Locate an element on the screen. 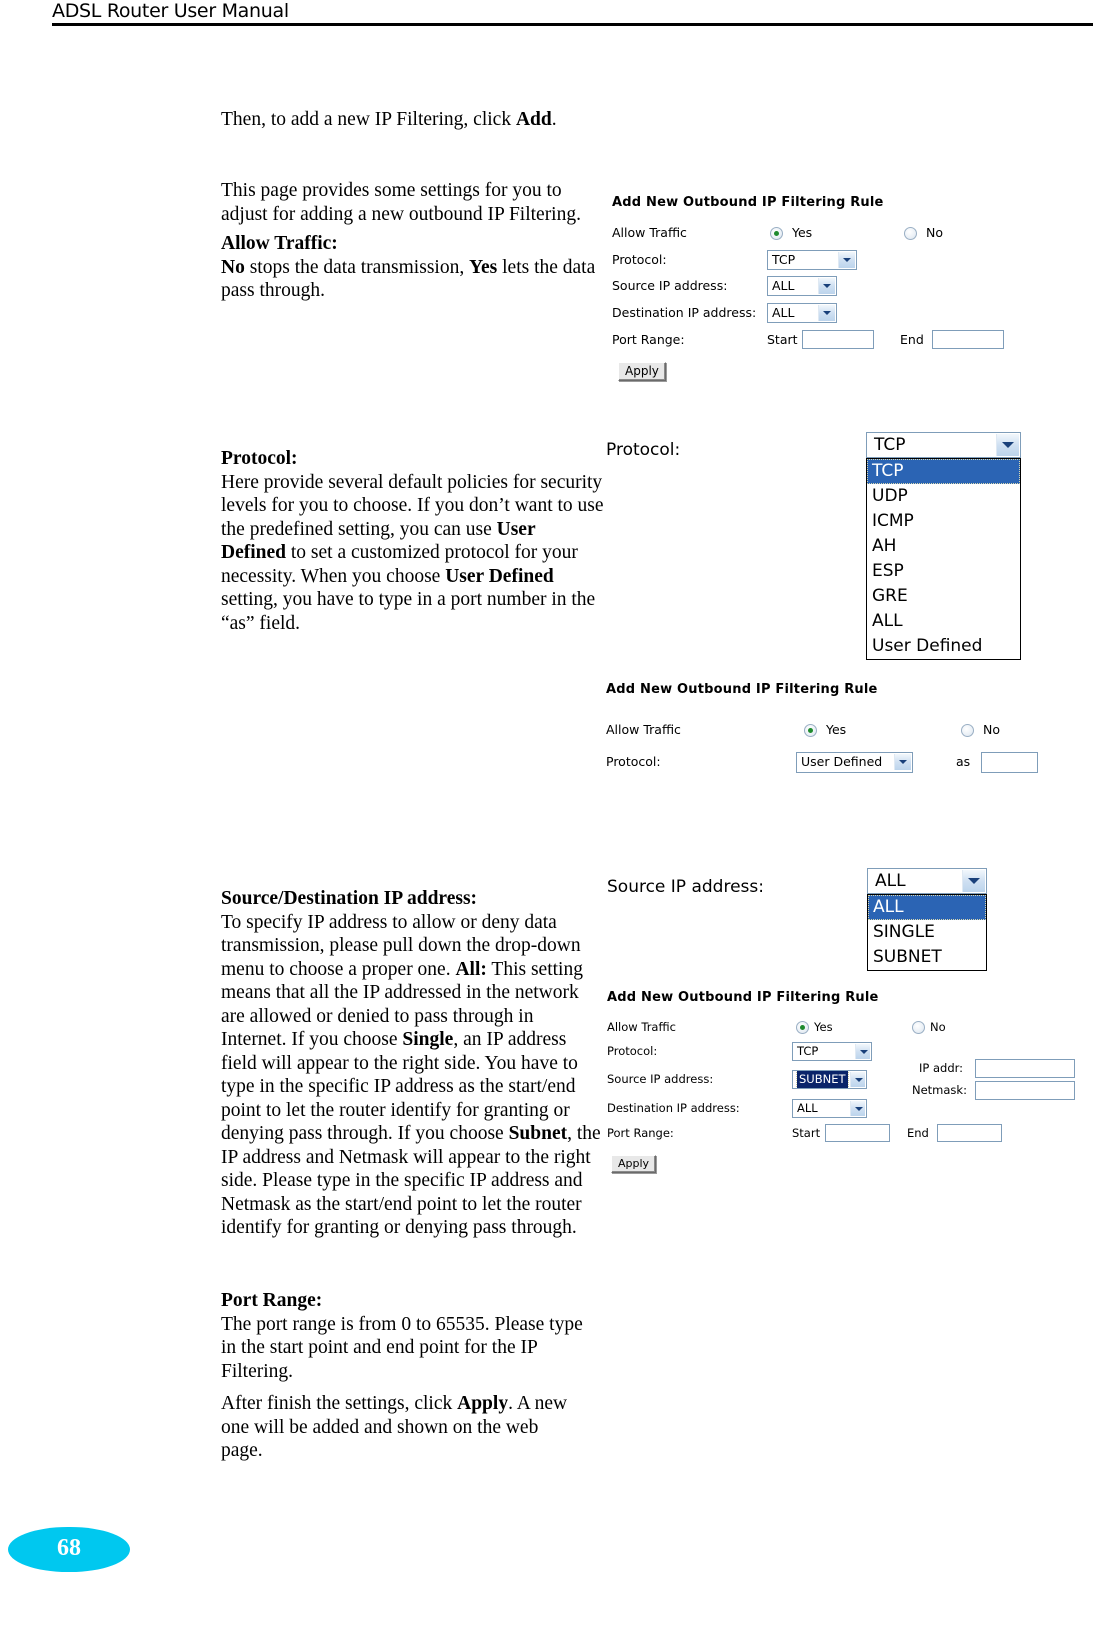 This screenshot has height=1634, width=1093. source-ip-option-all: ALL is located at coordinates (927, 907).